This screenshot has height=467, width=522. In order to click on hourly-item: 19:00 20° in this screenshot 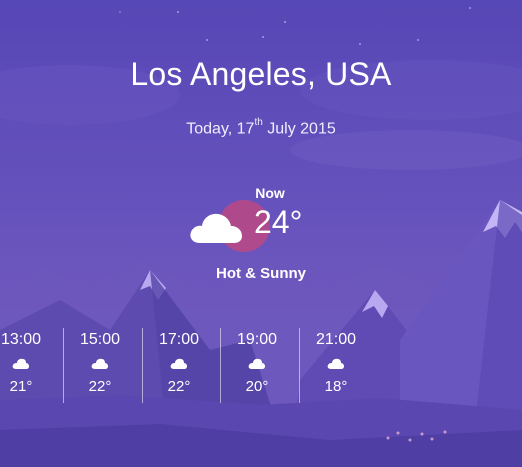, I will do `click(257, 361)`.